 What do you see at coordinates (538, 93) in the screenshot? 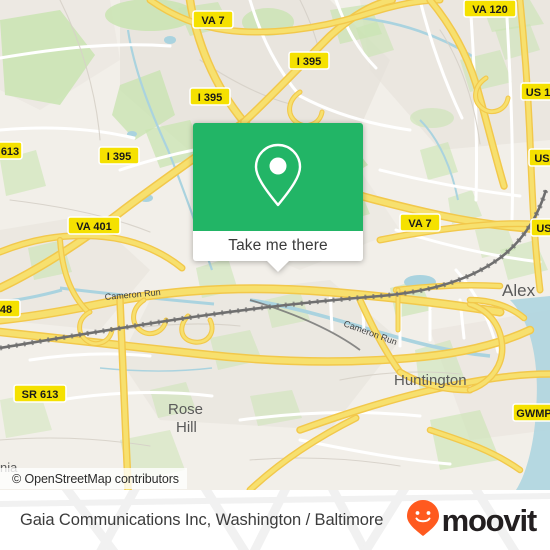
I see `svg-text: US 1` at bounding box center [538, 93].